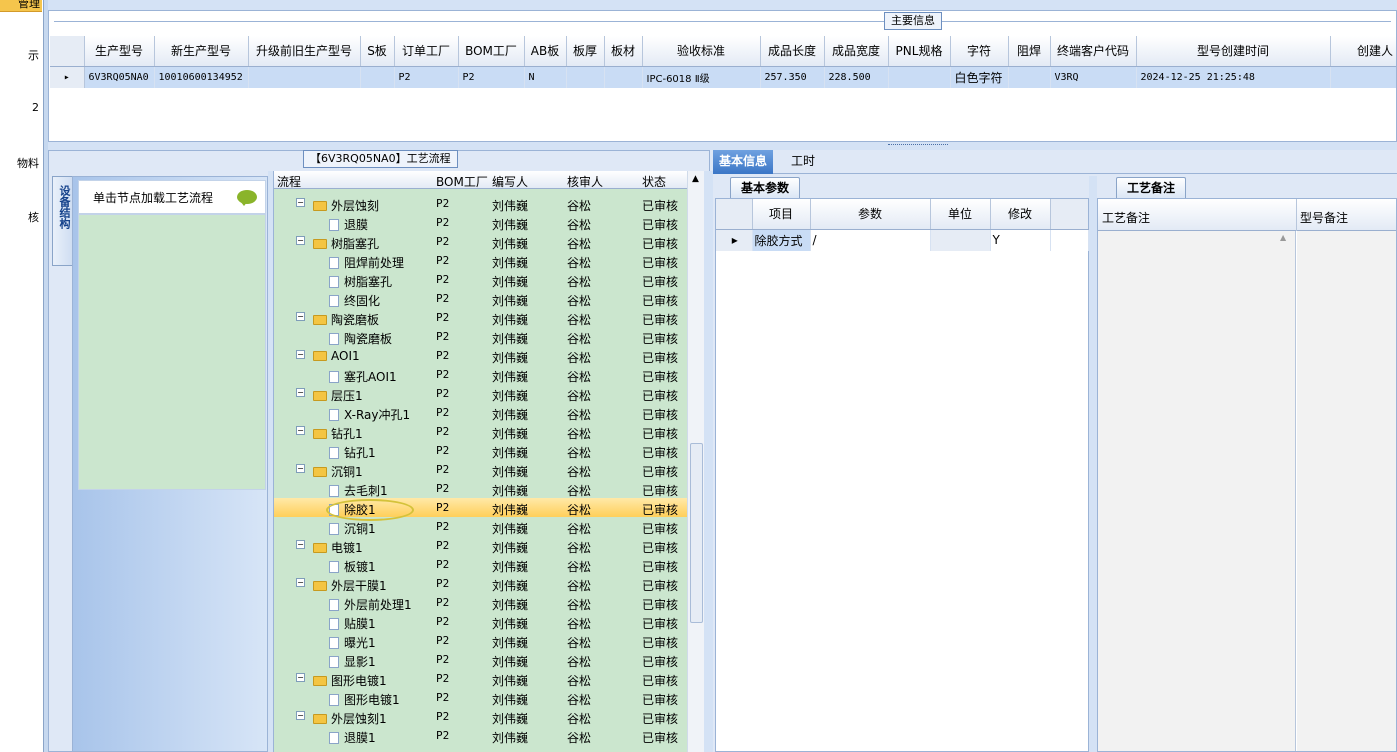 The height and width of the screenshot is (752, 1397). I want to click on tree-node: 外层蚀刻1, so click(350, 718).